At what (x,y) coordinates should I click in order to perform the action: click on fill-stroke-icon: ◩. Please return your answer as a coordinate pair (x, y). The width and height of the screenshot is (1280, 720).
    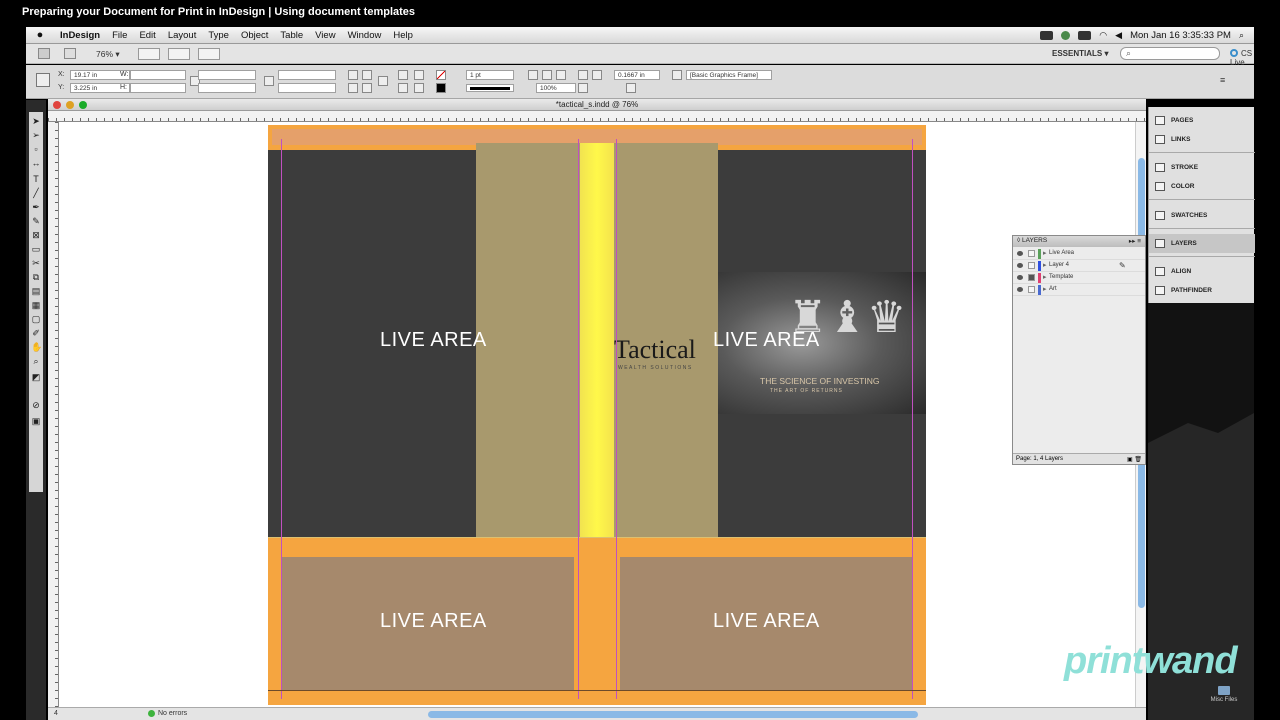
    Looking at the image, I should click on (36, 377).